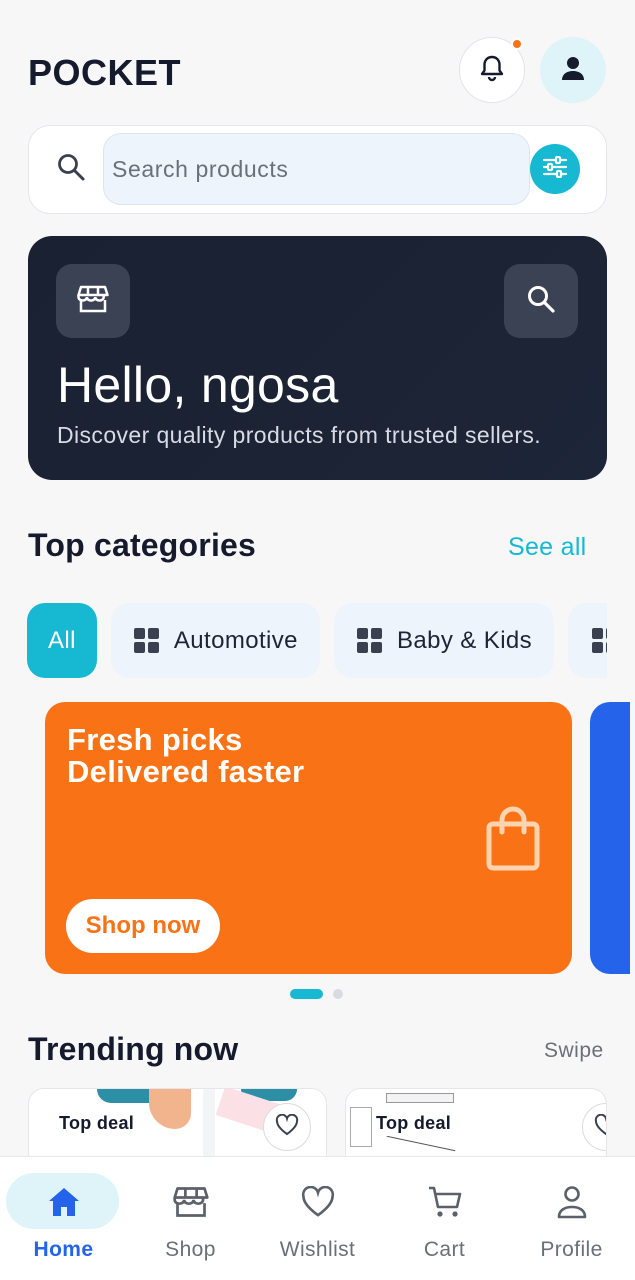  I want to click on nav-label: Wishlist, so click(317, 1249).